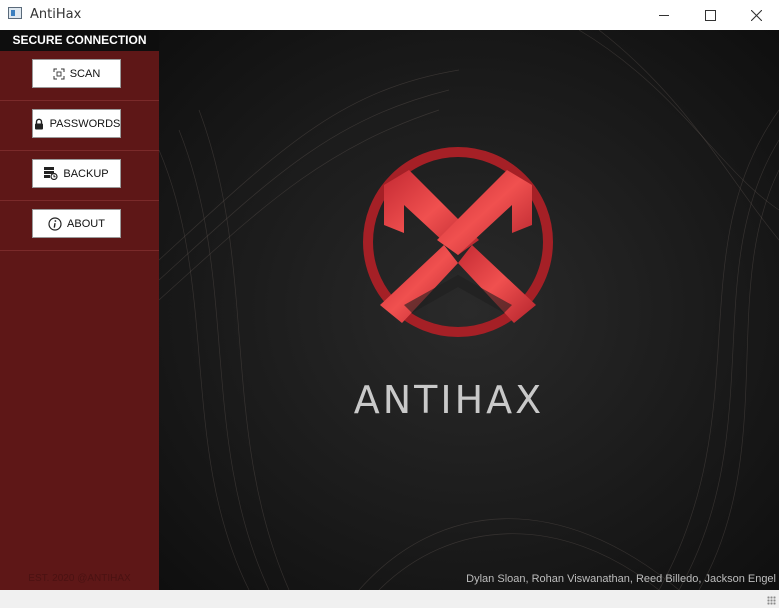  Describe the element at coordinates (85, 123) in the screenshot. I see `passwords-button-label: PASSWORDS` at that location.